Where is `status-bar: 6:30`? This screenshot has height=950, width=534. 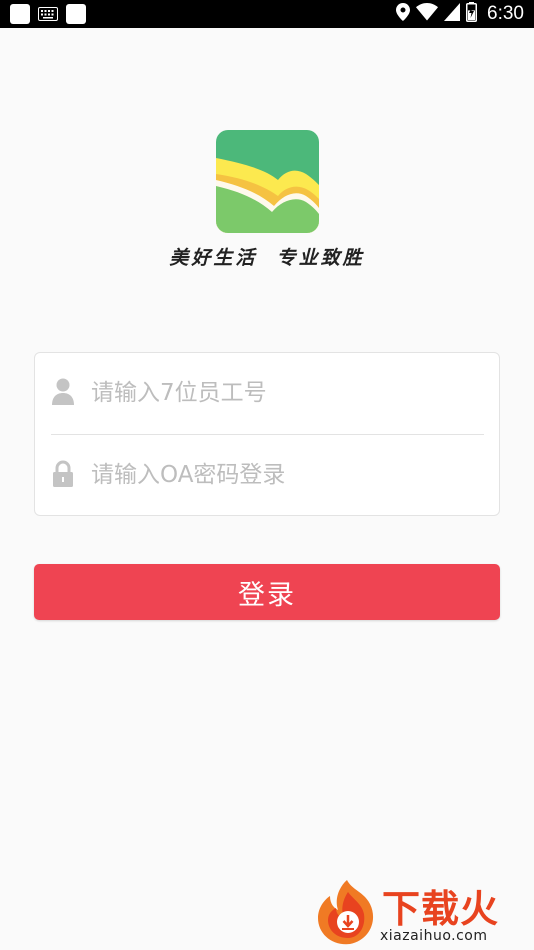 status-bar: 6:30 is located at coordinates (267, 14).